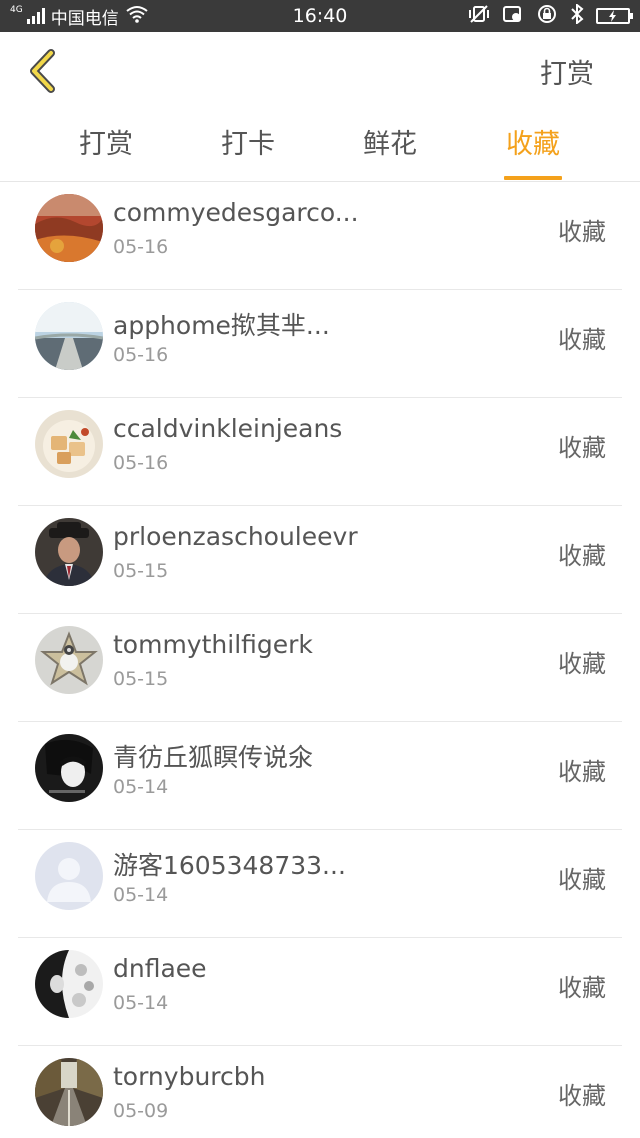  I want to click on battery-charging-icon, so click(614, 16).